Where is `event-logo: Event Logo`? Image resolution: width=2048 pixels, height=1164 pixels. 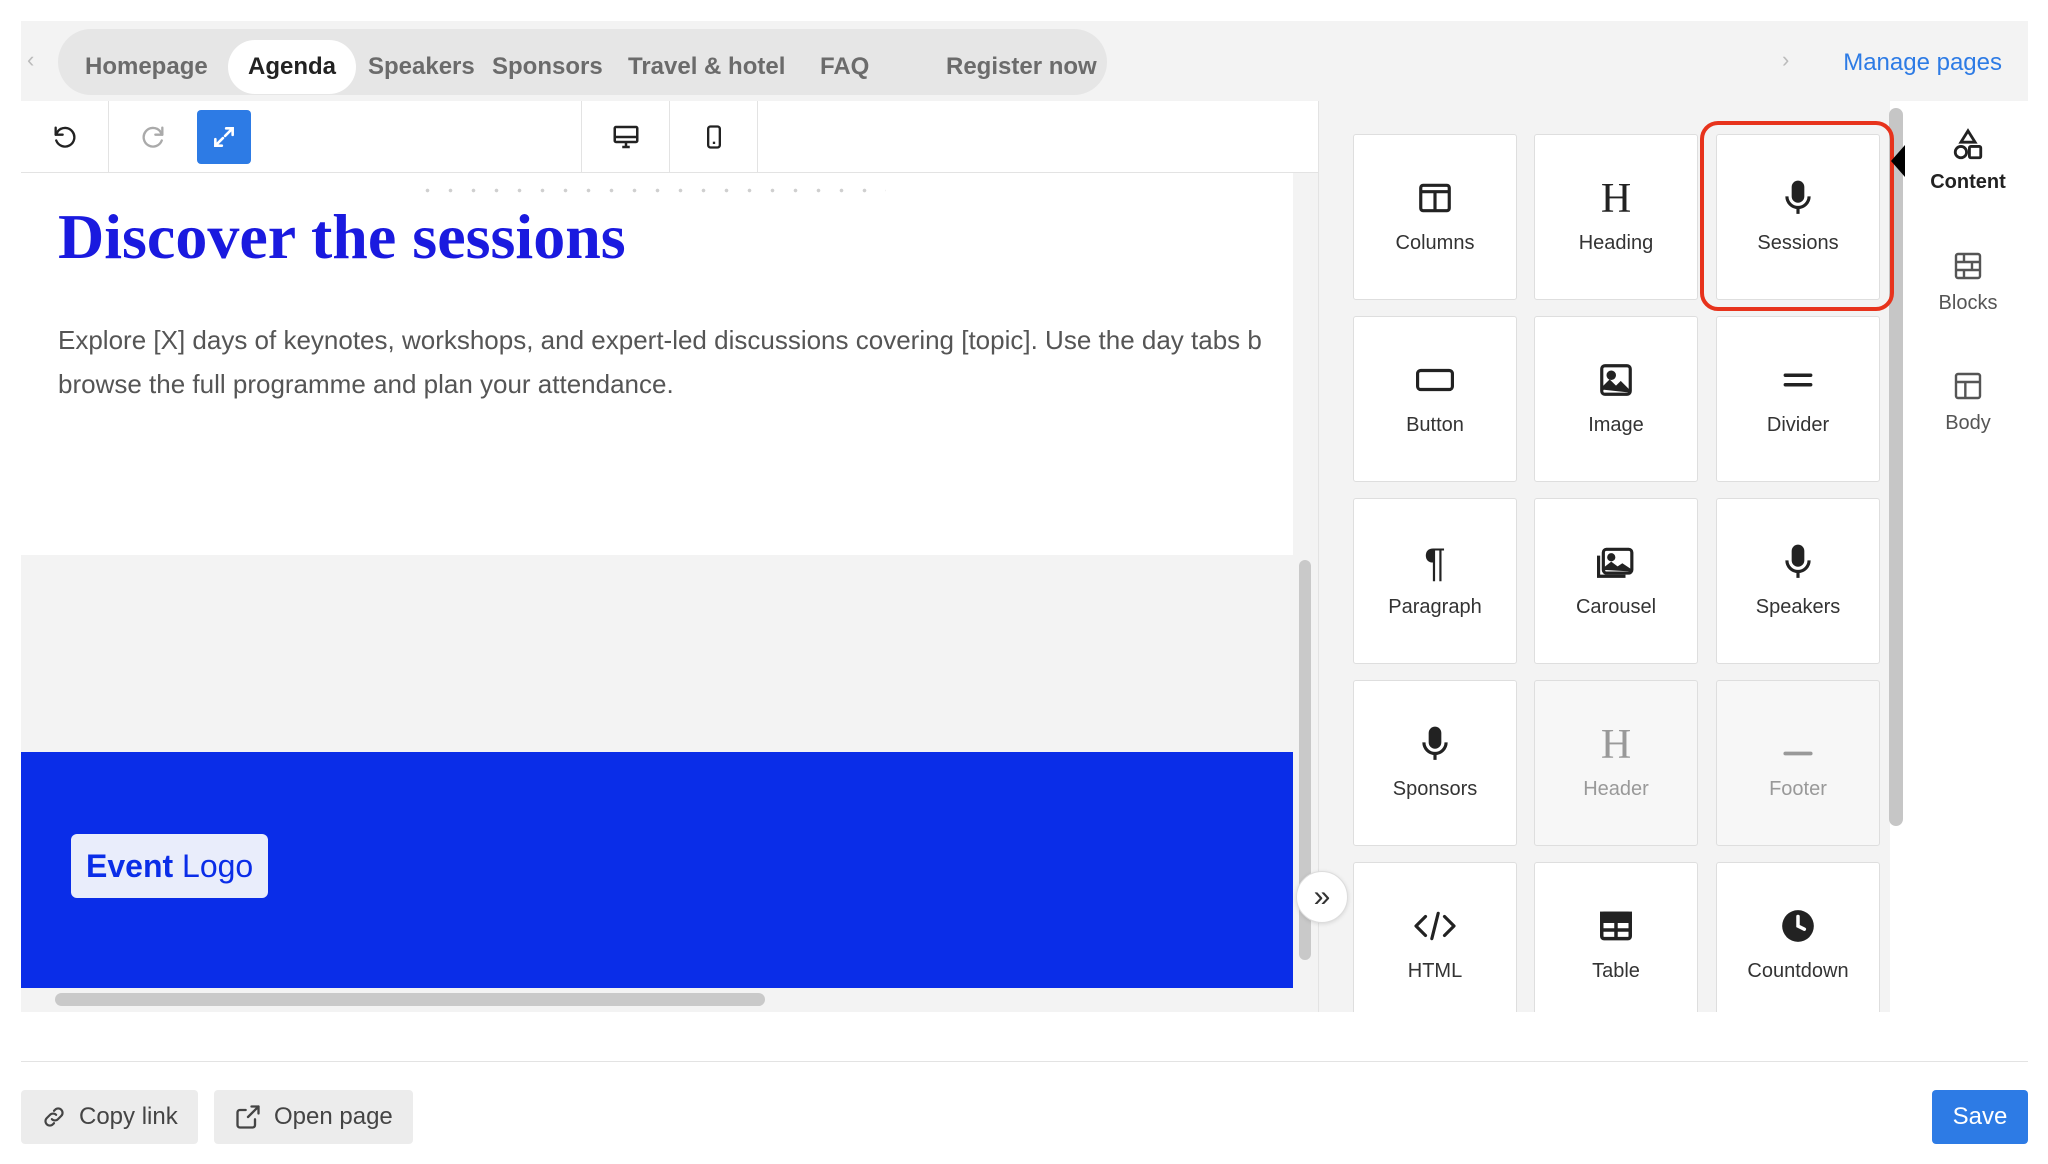
event-logo: Event Logo is located at coordinates (170, 866).